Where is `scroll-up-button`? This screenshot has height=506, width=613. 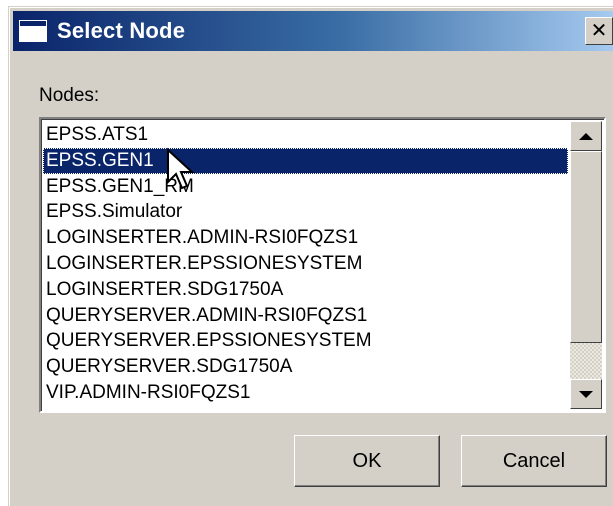 scroll-up-button is located at coordinates (586, 136).